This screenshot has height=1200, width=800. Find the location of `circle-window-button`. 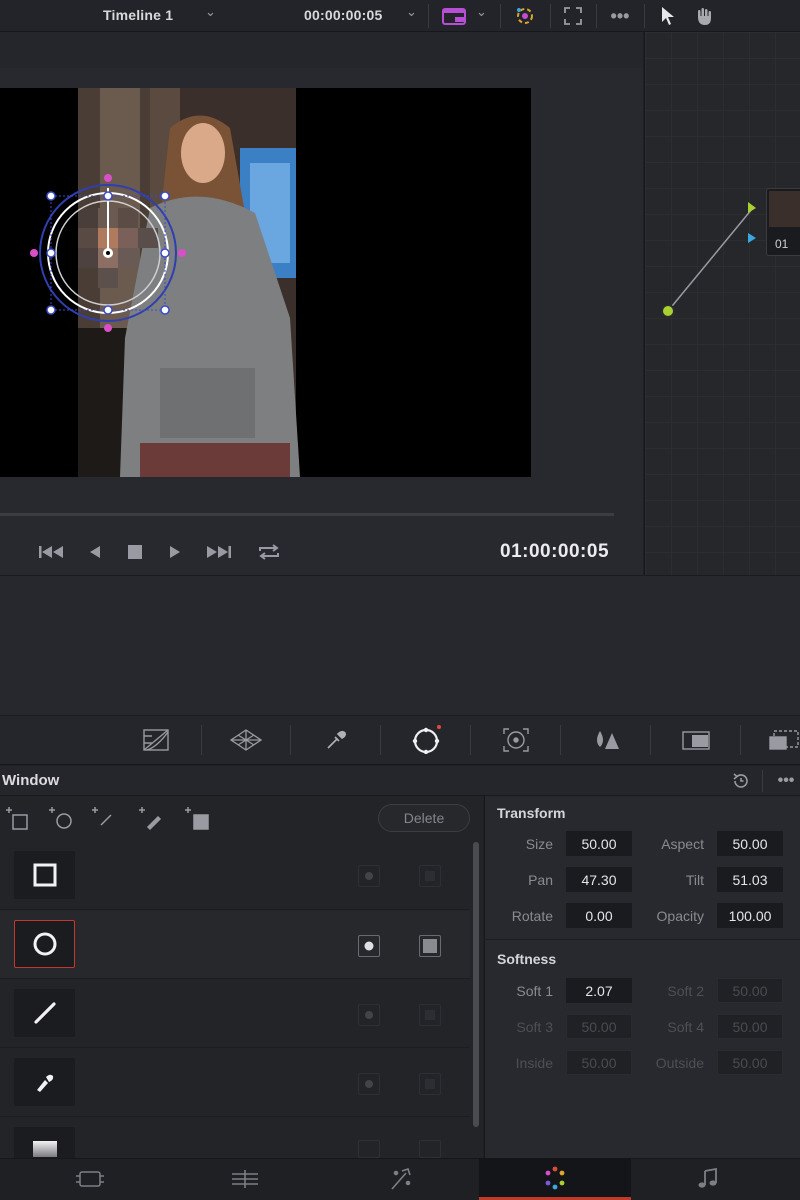

circle-window-button is located at coordinates (44, 944).